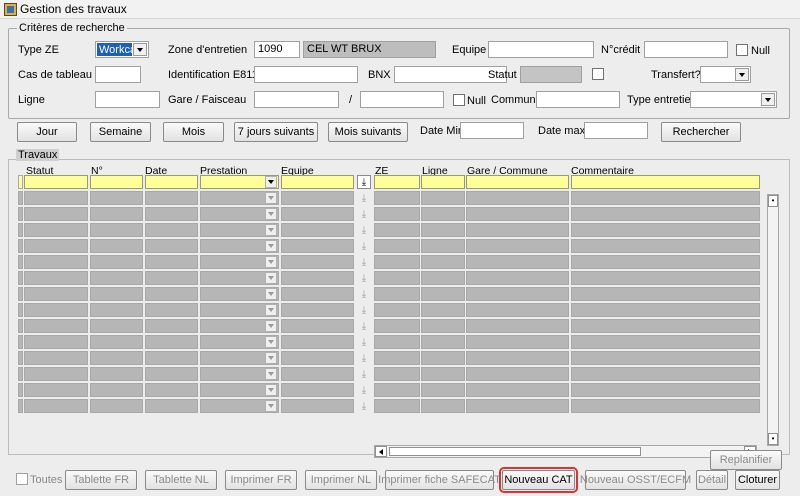 Image resolution: width=800 pixels, height=496 pixels. I want to click on transfert-select, so click(725, 74).